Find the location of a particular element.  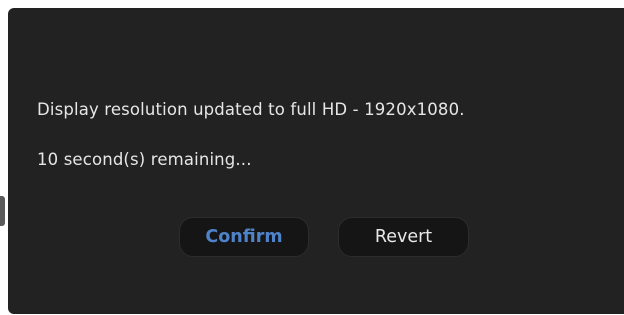

revert-button: Revert is located at coordinates (403, 237).